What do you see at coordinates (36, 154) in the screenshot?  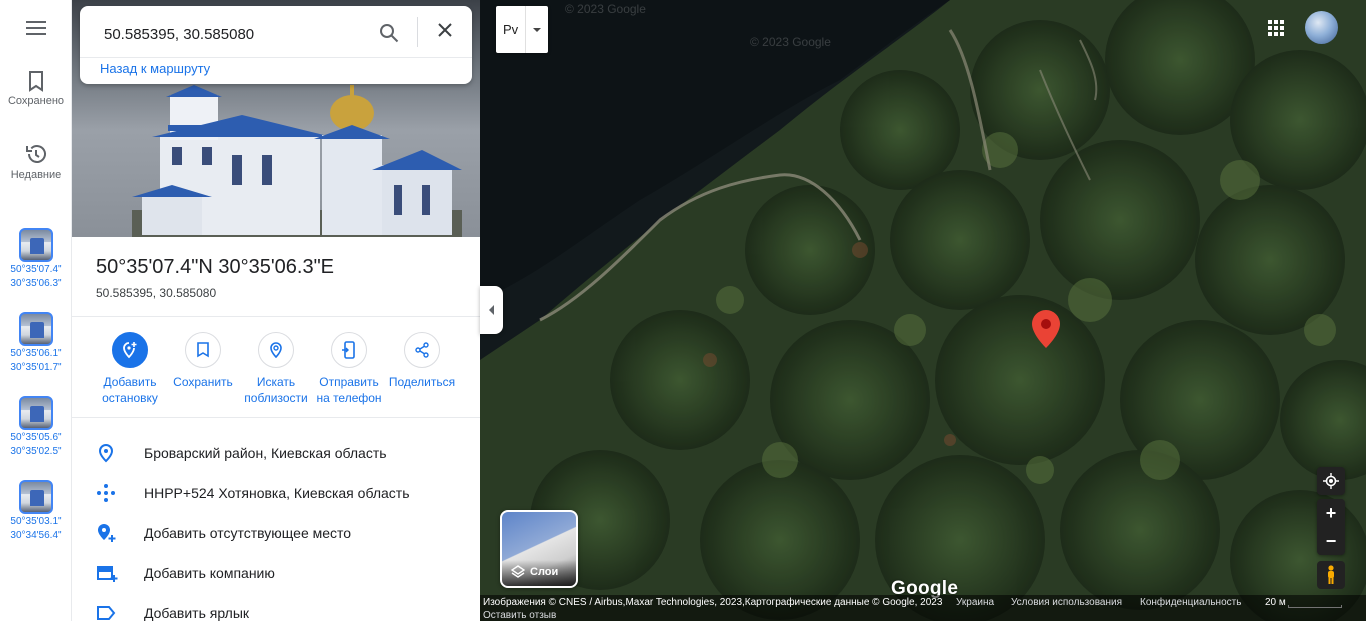 I see `history-icon` at bounding box center [36, 154].